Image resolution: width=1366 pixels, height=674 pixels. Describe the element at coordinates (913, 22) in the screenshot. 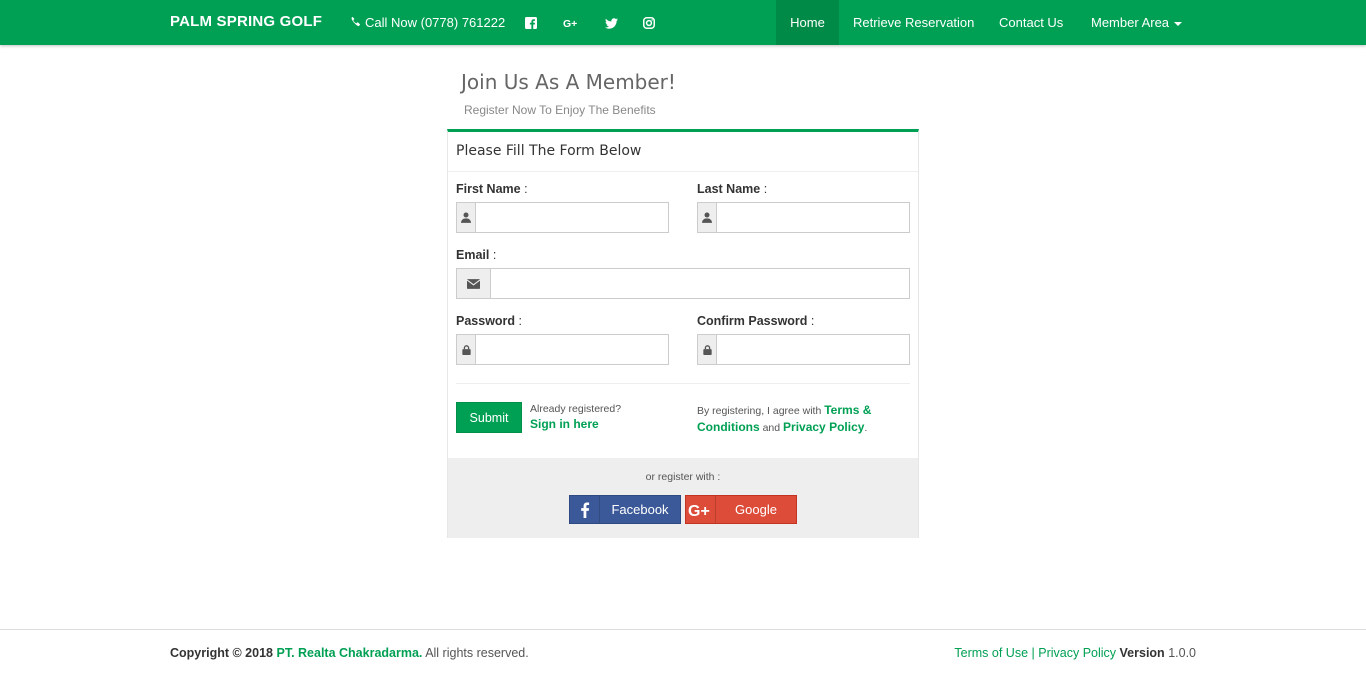

I see `nav-retrieve-reservation: Retrieve Reservation` at that location.